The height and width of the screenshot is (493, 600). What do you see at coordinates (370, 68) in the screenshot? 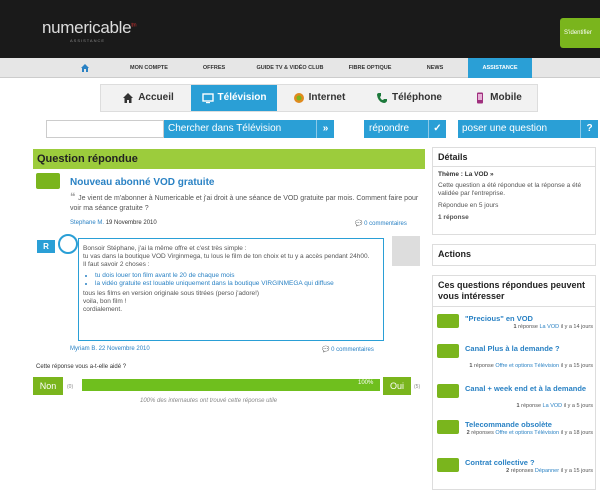
I see `nav-fibre-optique: FIBRE OPTIQUE` at bounding box center [370, 68].